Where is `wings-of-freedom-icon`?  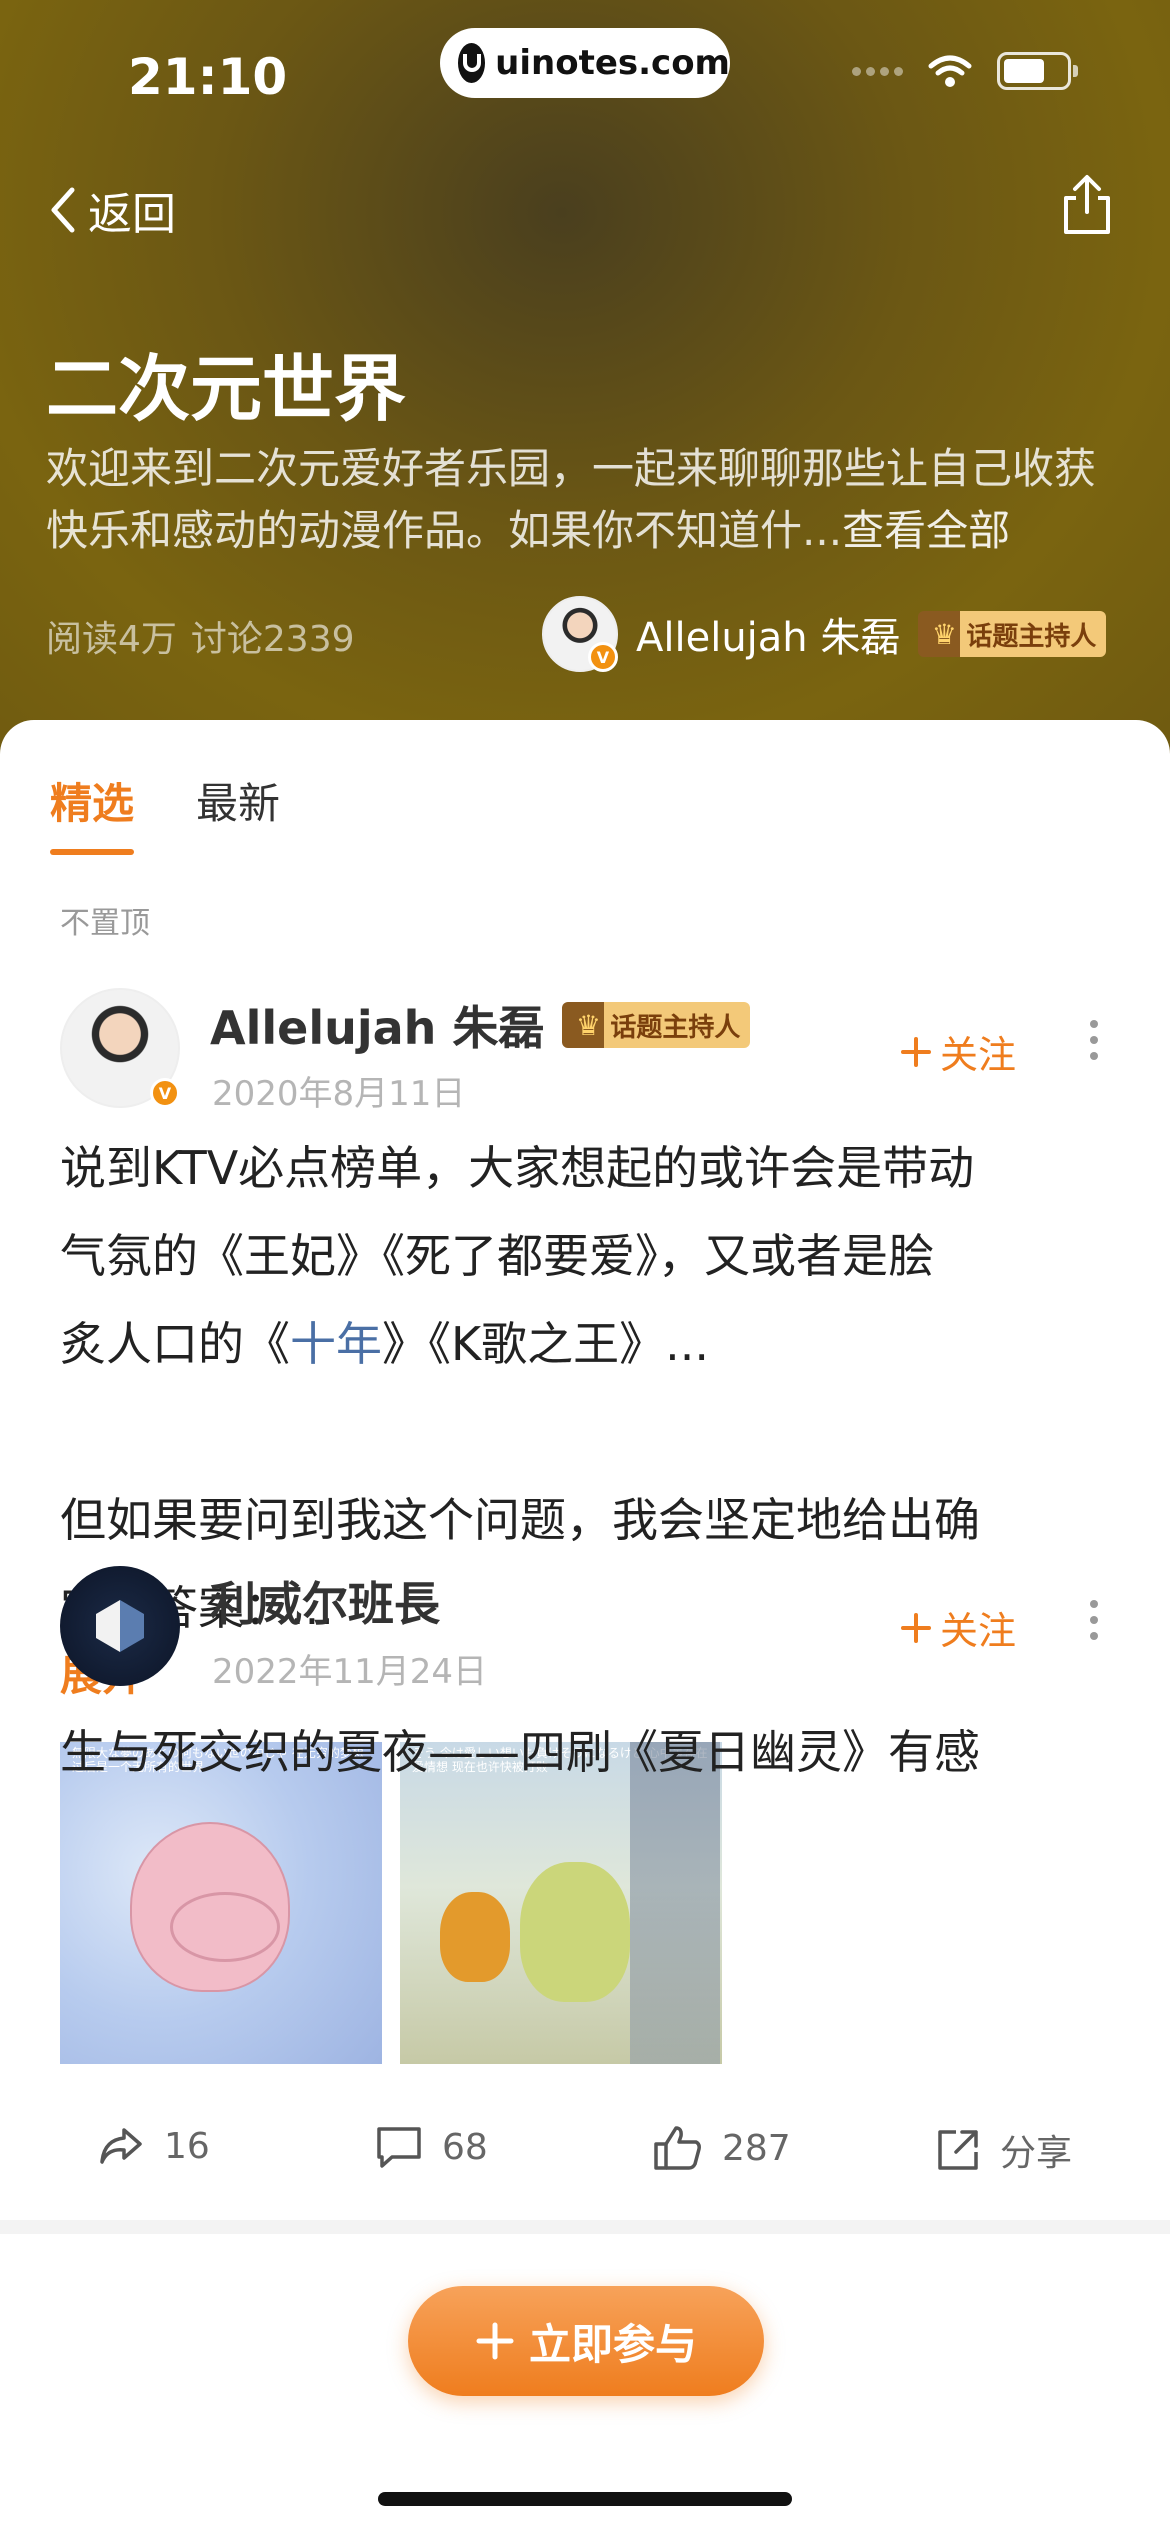 wings-of-freedom-icon is located at coordinates (120, 1626).